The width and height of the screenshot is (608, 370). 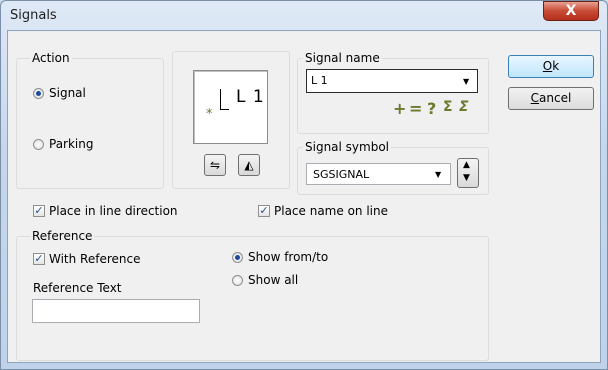 I want to click on close-icon: X, so click(x=571, y=11).